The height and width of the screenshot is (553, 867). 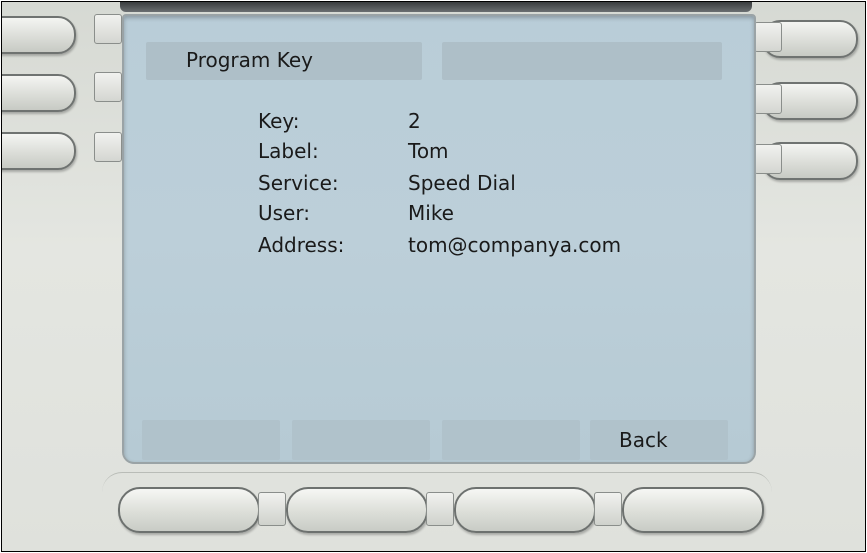 What do you see at coordinates (768, 159) in the screenshot?
I see `line-key-right-3-nub` at bounding box center [768, 159].